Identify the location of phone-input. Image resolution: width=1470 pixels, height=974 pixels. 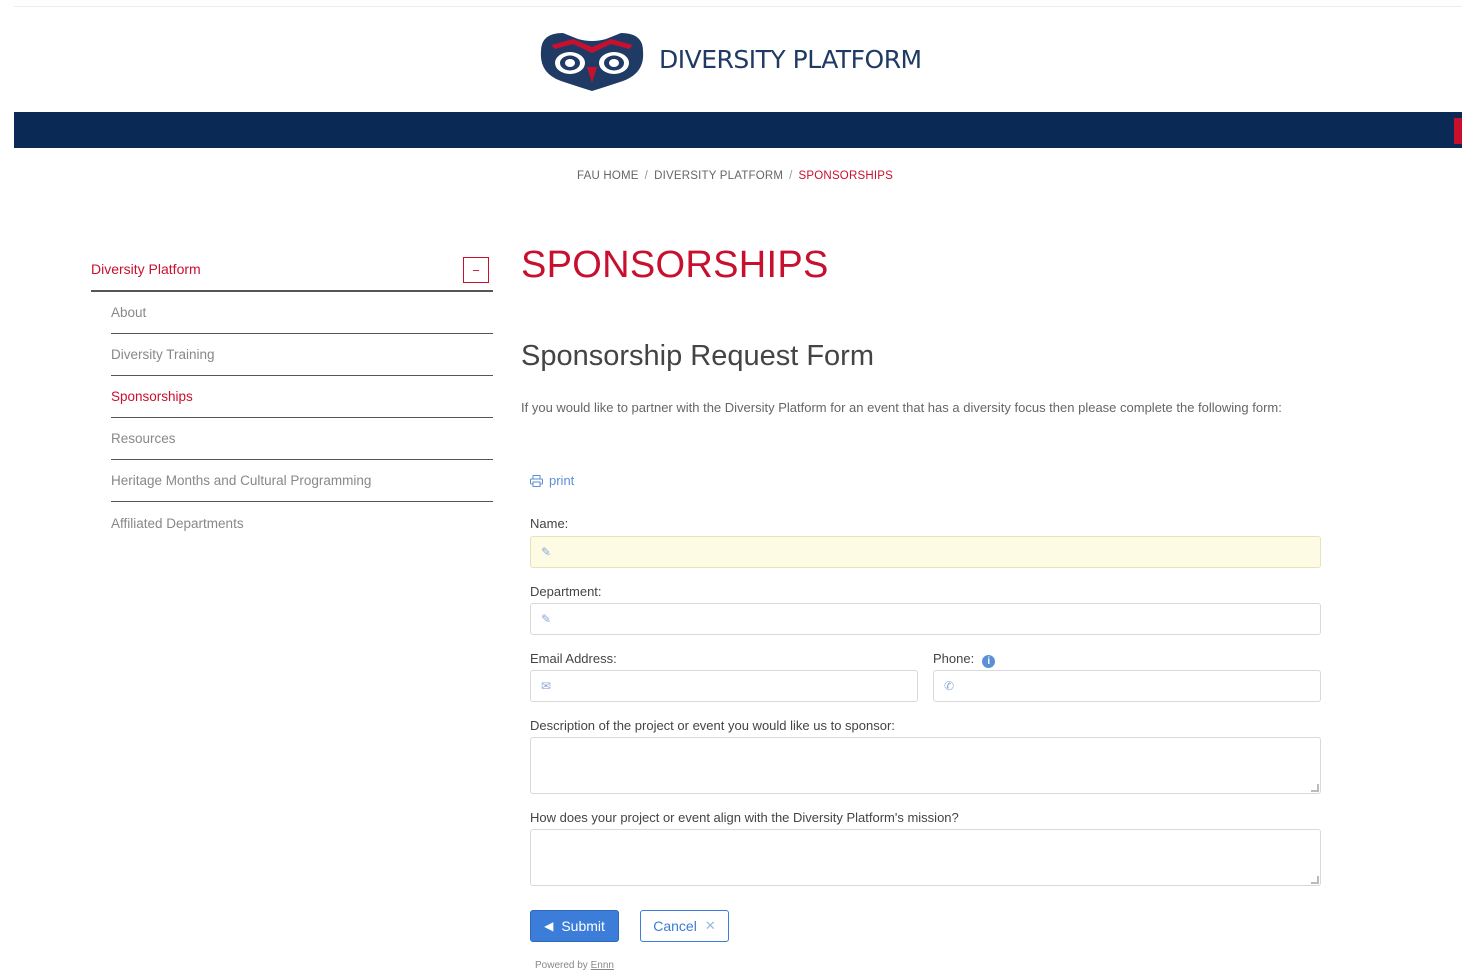
(1141, 686).